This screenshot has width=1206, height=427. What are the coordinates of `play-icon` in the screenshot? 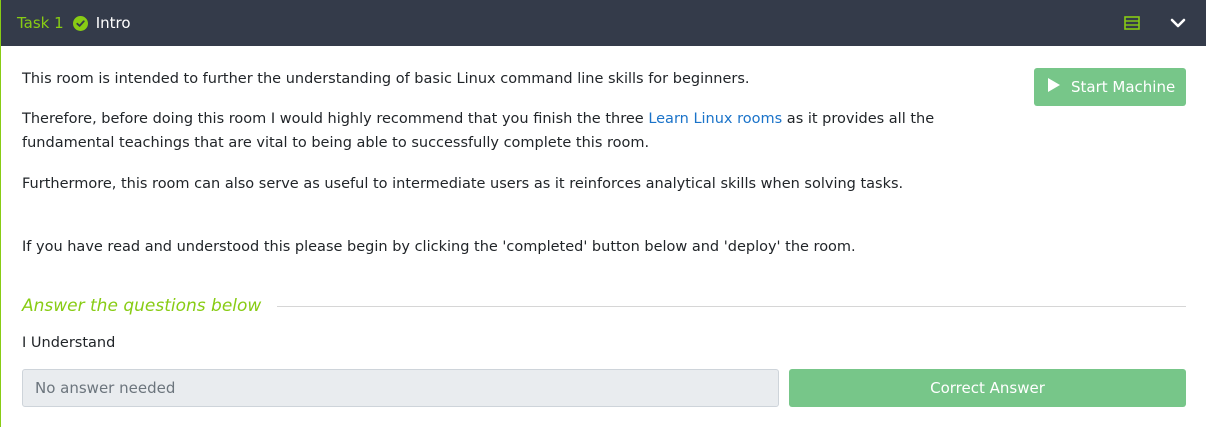 It's located at (1054, 87).